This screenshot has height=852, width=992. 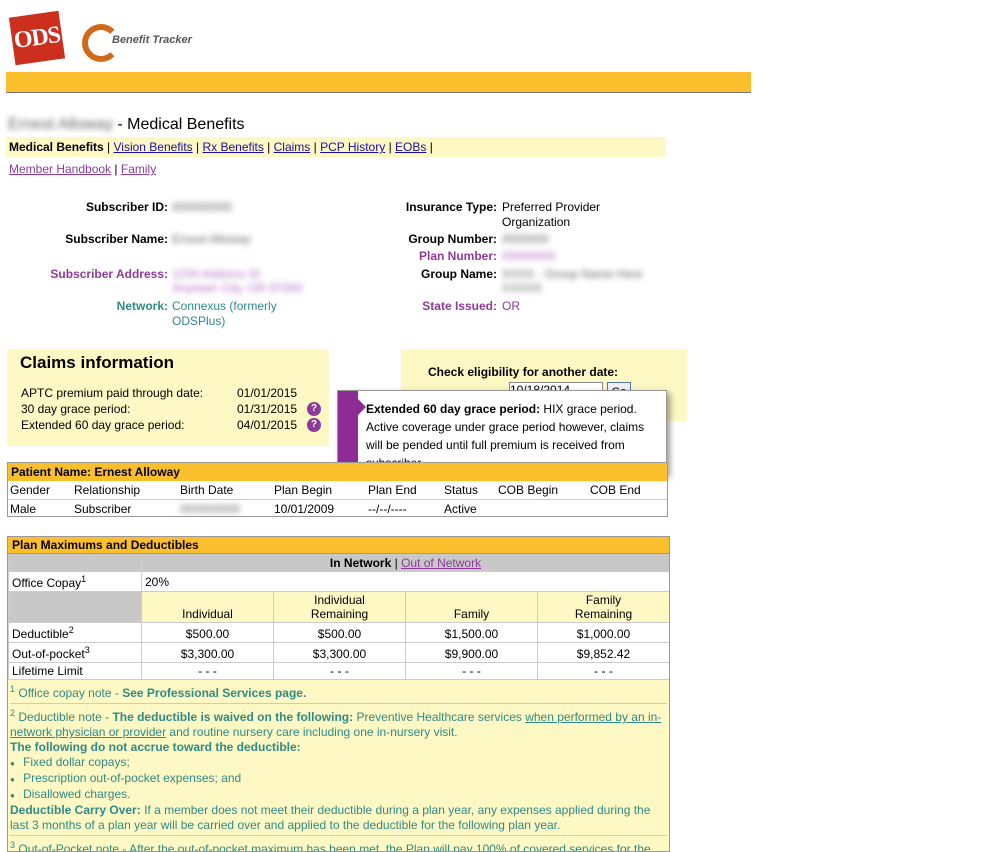 What do you see at coordinates (603, 614) in the screenshot?
I see `column-header-line: Remaining` at bounding box center [603, 614].